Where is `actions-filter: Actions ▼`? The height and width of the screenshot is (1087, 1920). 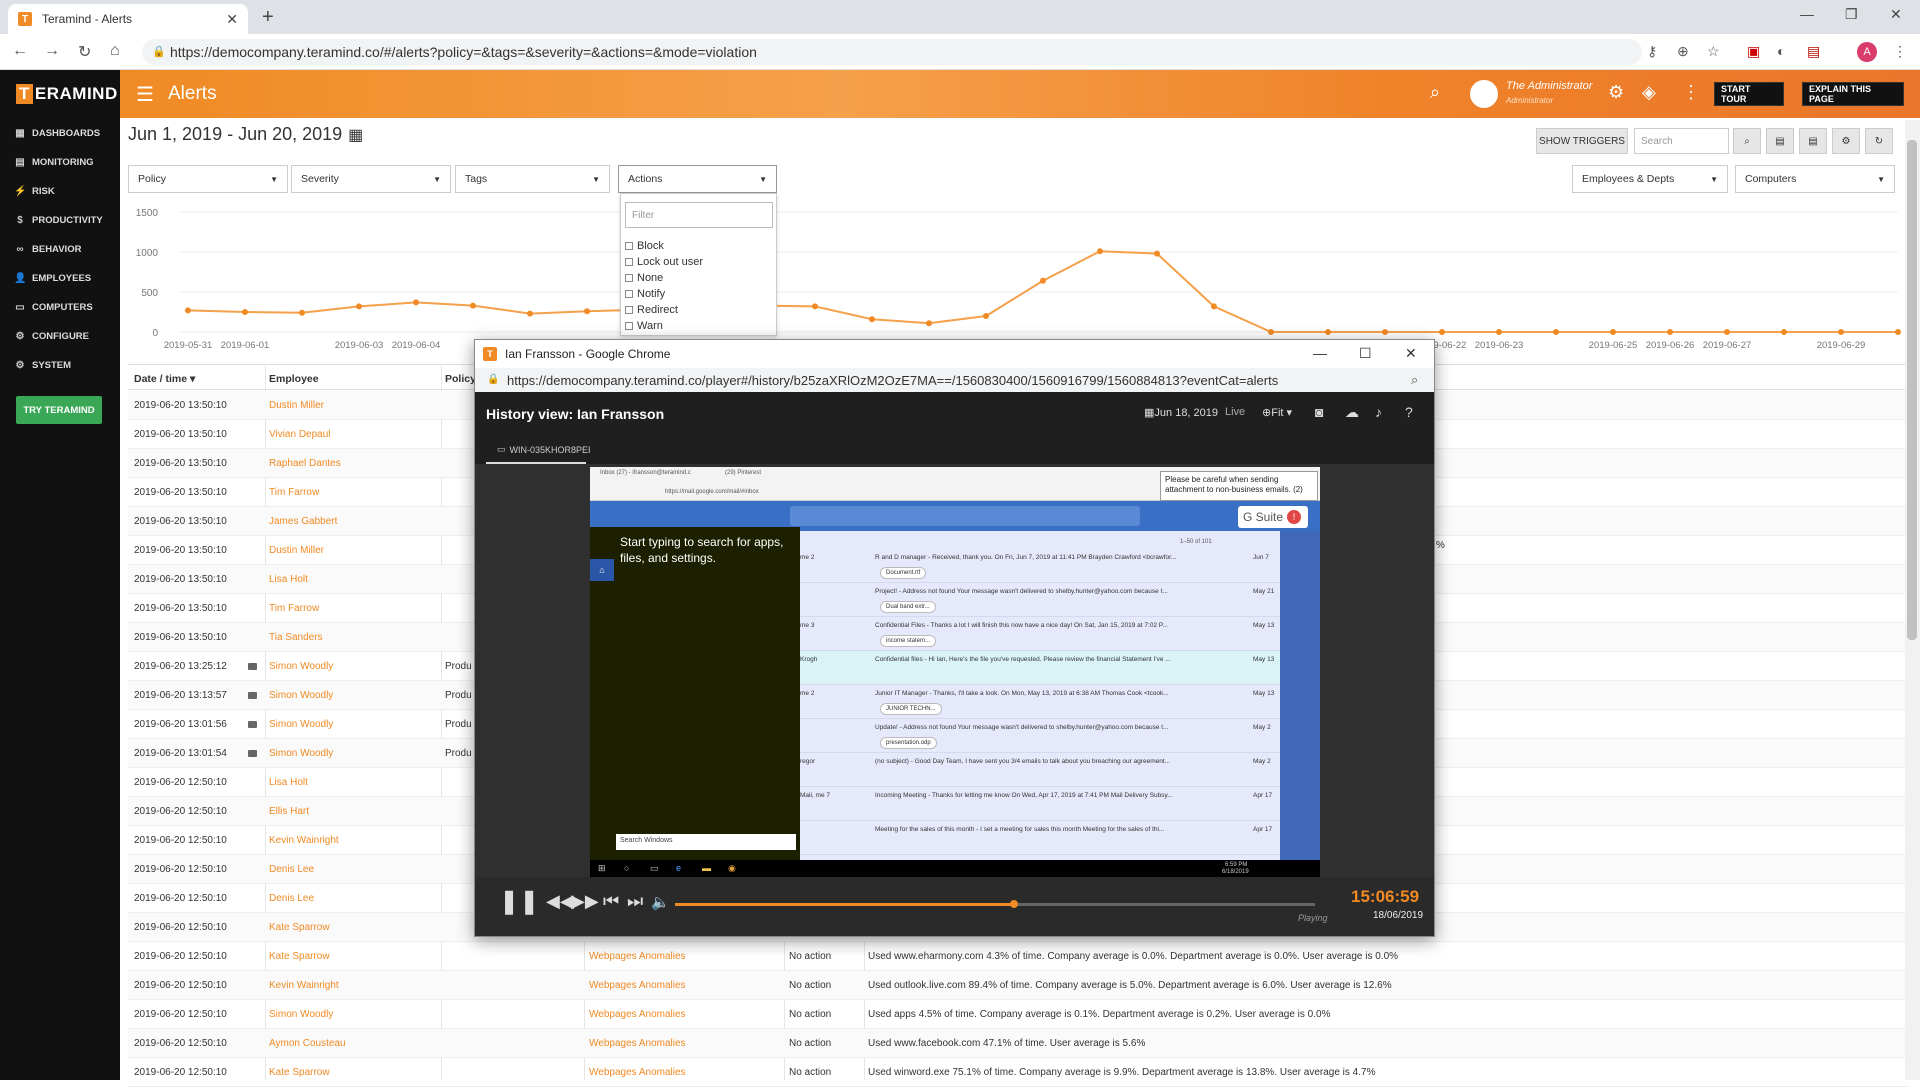
actions-filter: Actions ▼ is located at coordinates (697, 179).